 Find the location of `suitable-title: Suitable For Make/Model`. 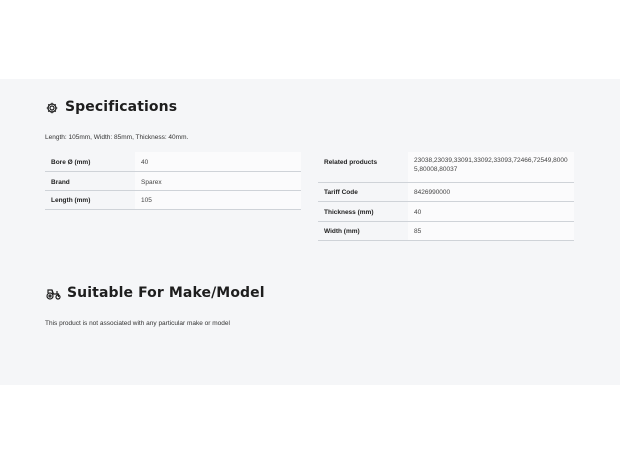

suitable-title: Suitable For Make/Model is located at coordinates (166, 293).